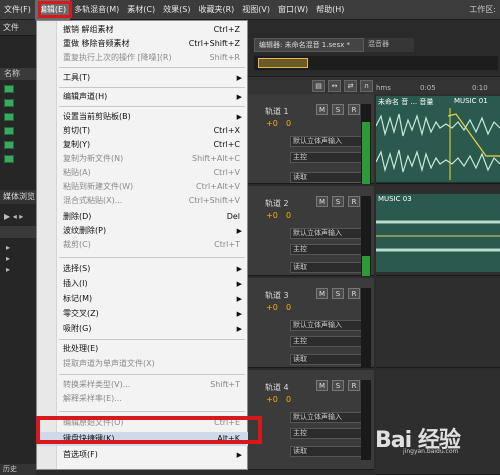 The image size is (500, 475). Describe the element at coordinates (142, 159) in the screenshot. I see `menu-item-copy-to-new: 复制为新文件(N) Shift+Alt+C` at that location.